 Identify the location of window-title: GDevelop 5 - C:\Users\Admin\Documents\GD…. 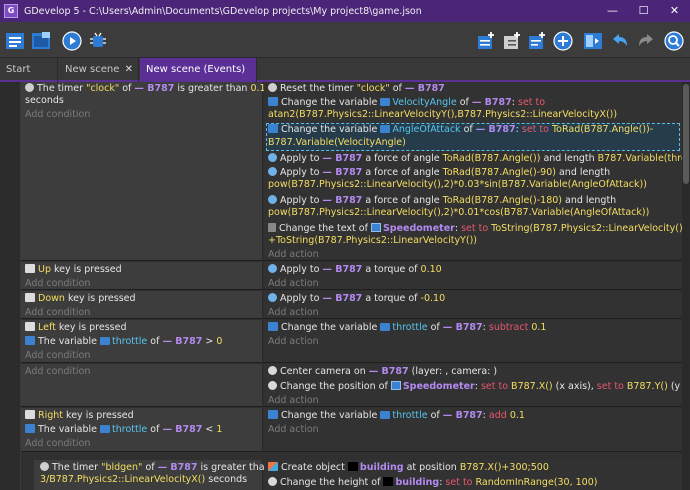
(223, 11).